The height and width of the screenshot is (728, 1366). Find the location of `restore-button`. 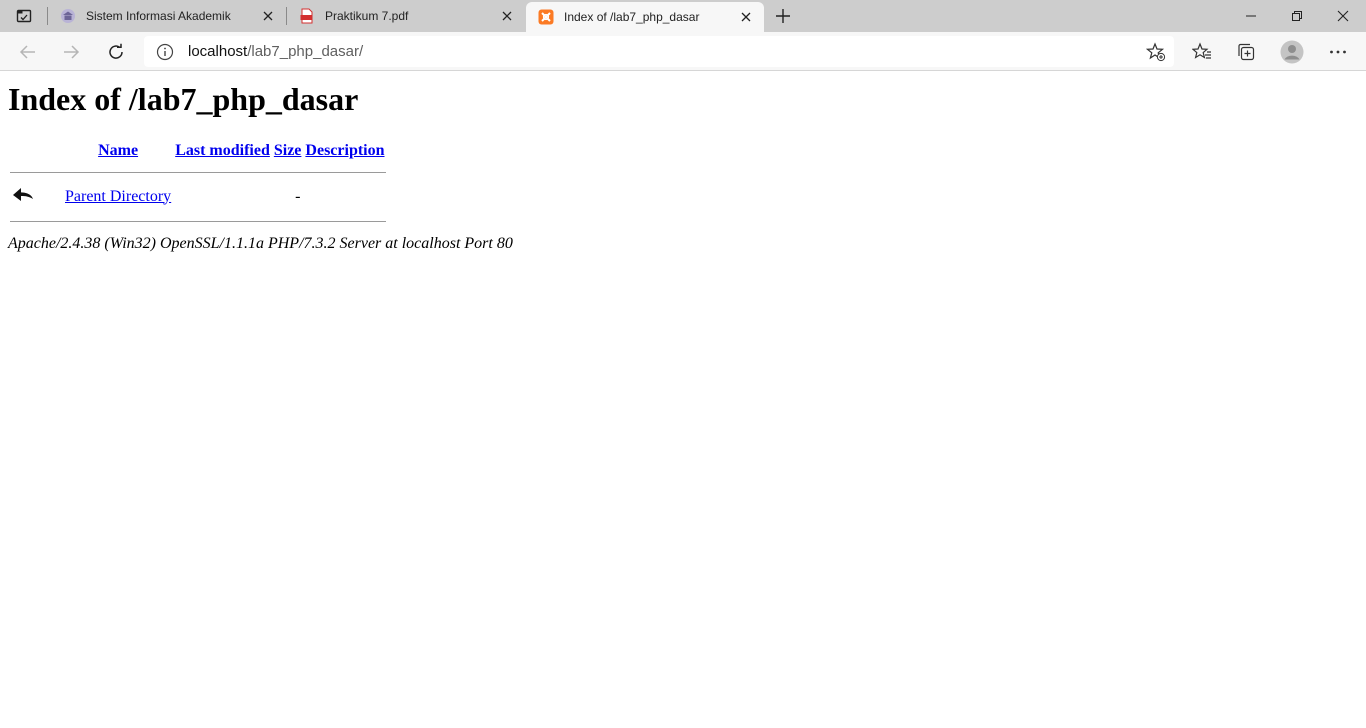

restore-button is located at coordinates (1297, 16).